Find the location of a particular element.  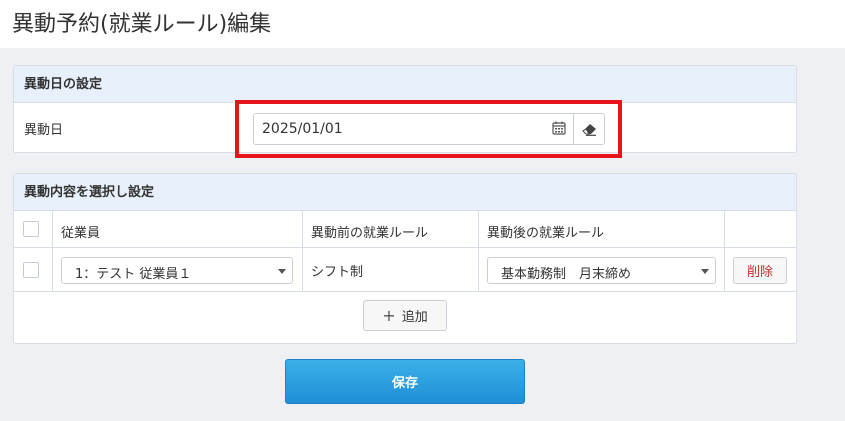

header-checkbox-cell is located at coordinates (33, 229).